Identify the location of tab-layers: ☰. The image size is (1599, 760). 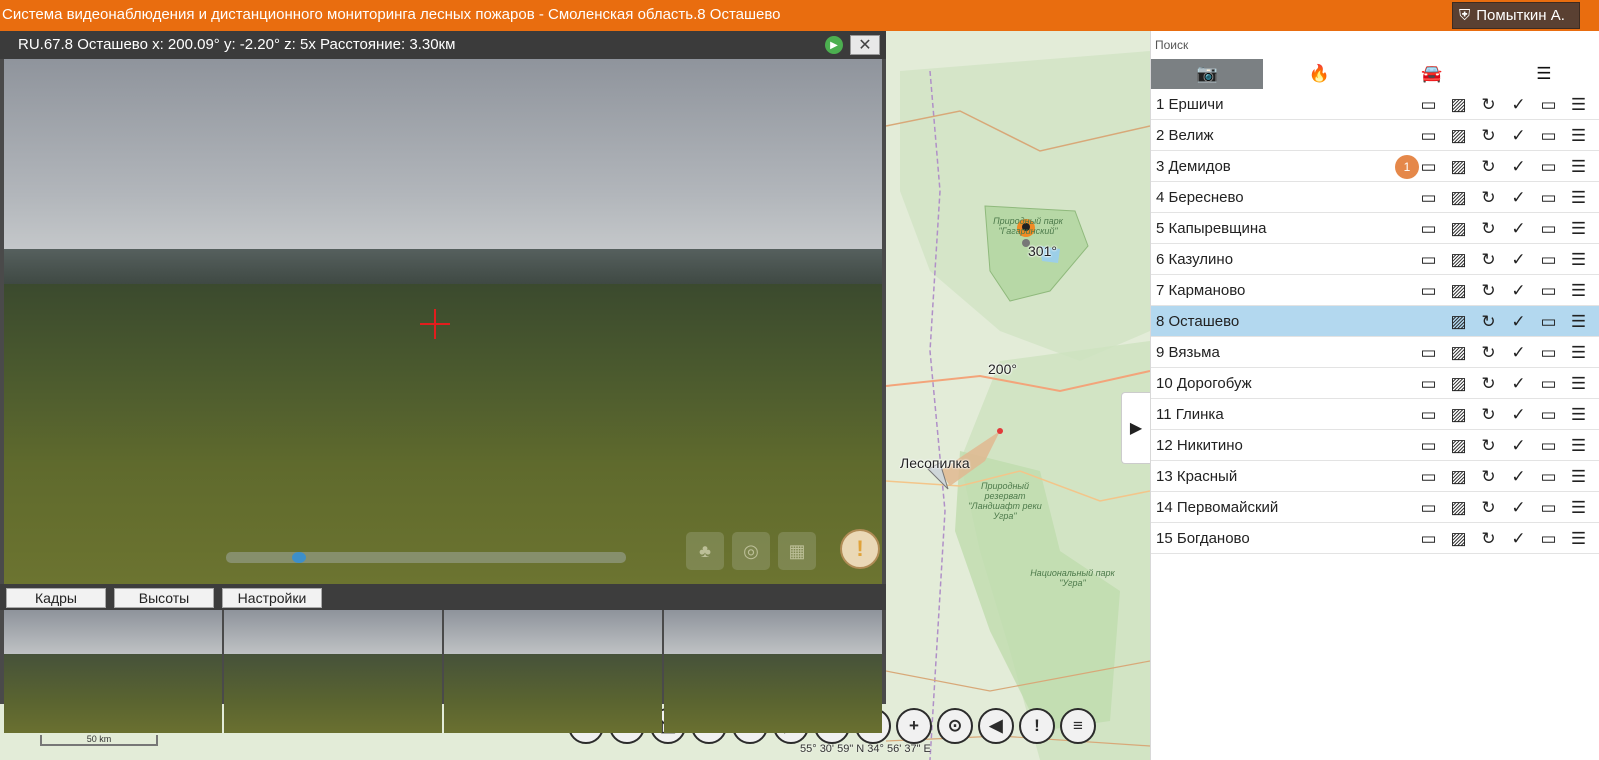
(1543, 74).